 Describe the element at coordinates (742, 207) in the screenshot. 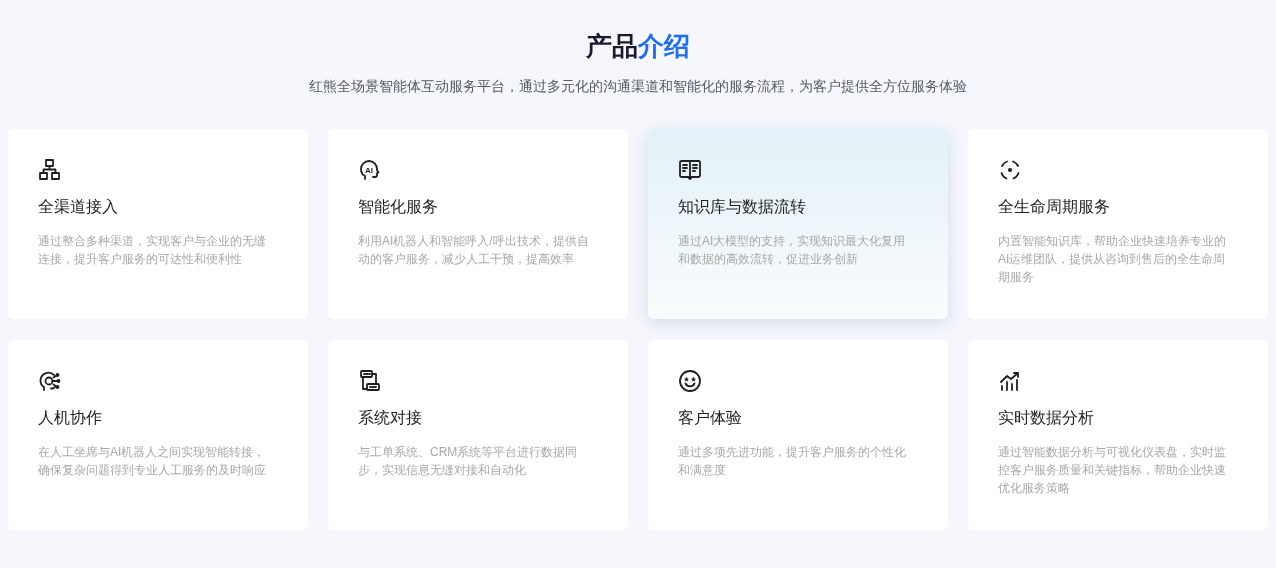

I see `card-title: 知识库与数据流转` at that location.